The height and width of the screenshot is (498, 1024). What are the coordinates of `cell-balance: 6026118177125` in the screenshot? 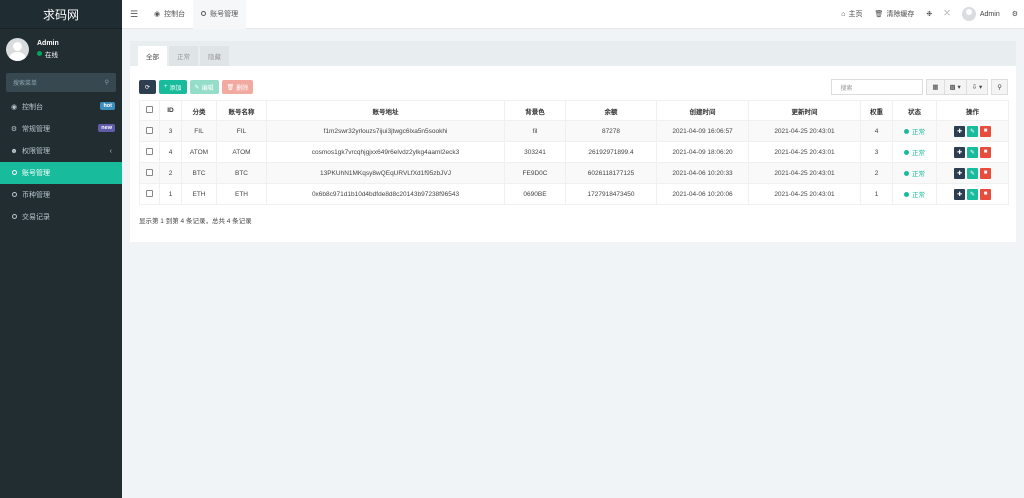 It's located at (611, 173).